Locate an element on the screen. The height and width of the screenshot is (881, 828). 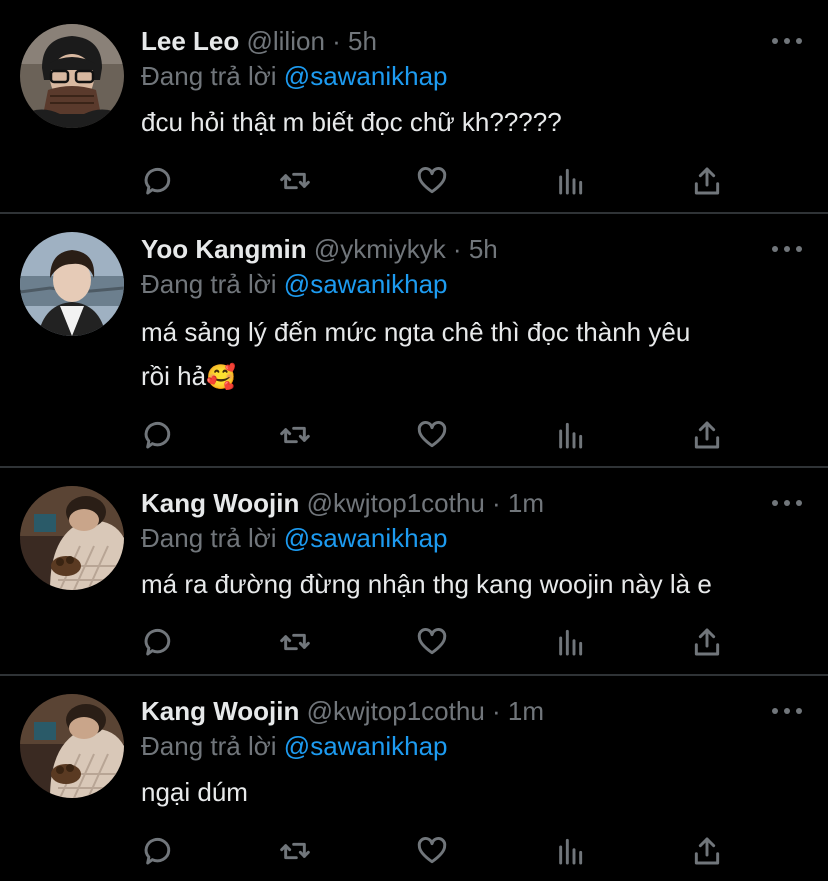
tweet-text: đcu hỏi thật m biết đọc chữ kh????? is located at coordinates (351, 122).